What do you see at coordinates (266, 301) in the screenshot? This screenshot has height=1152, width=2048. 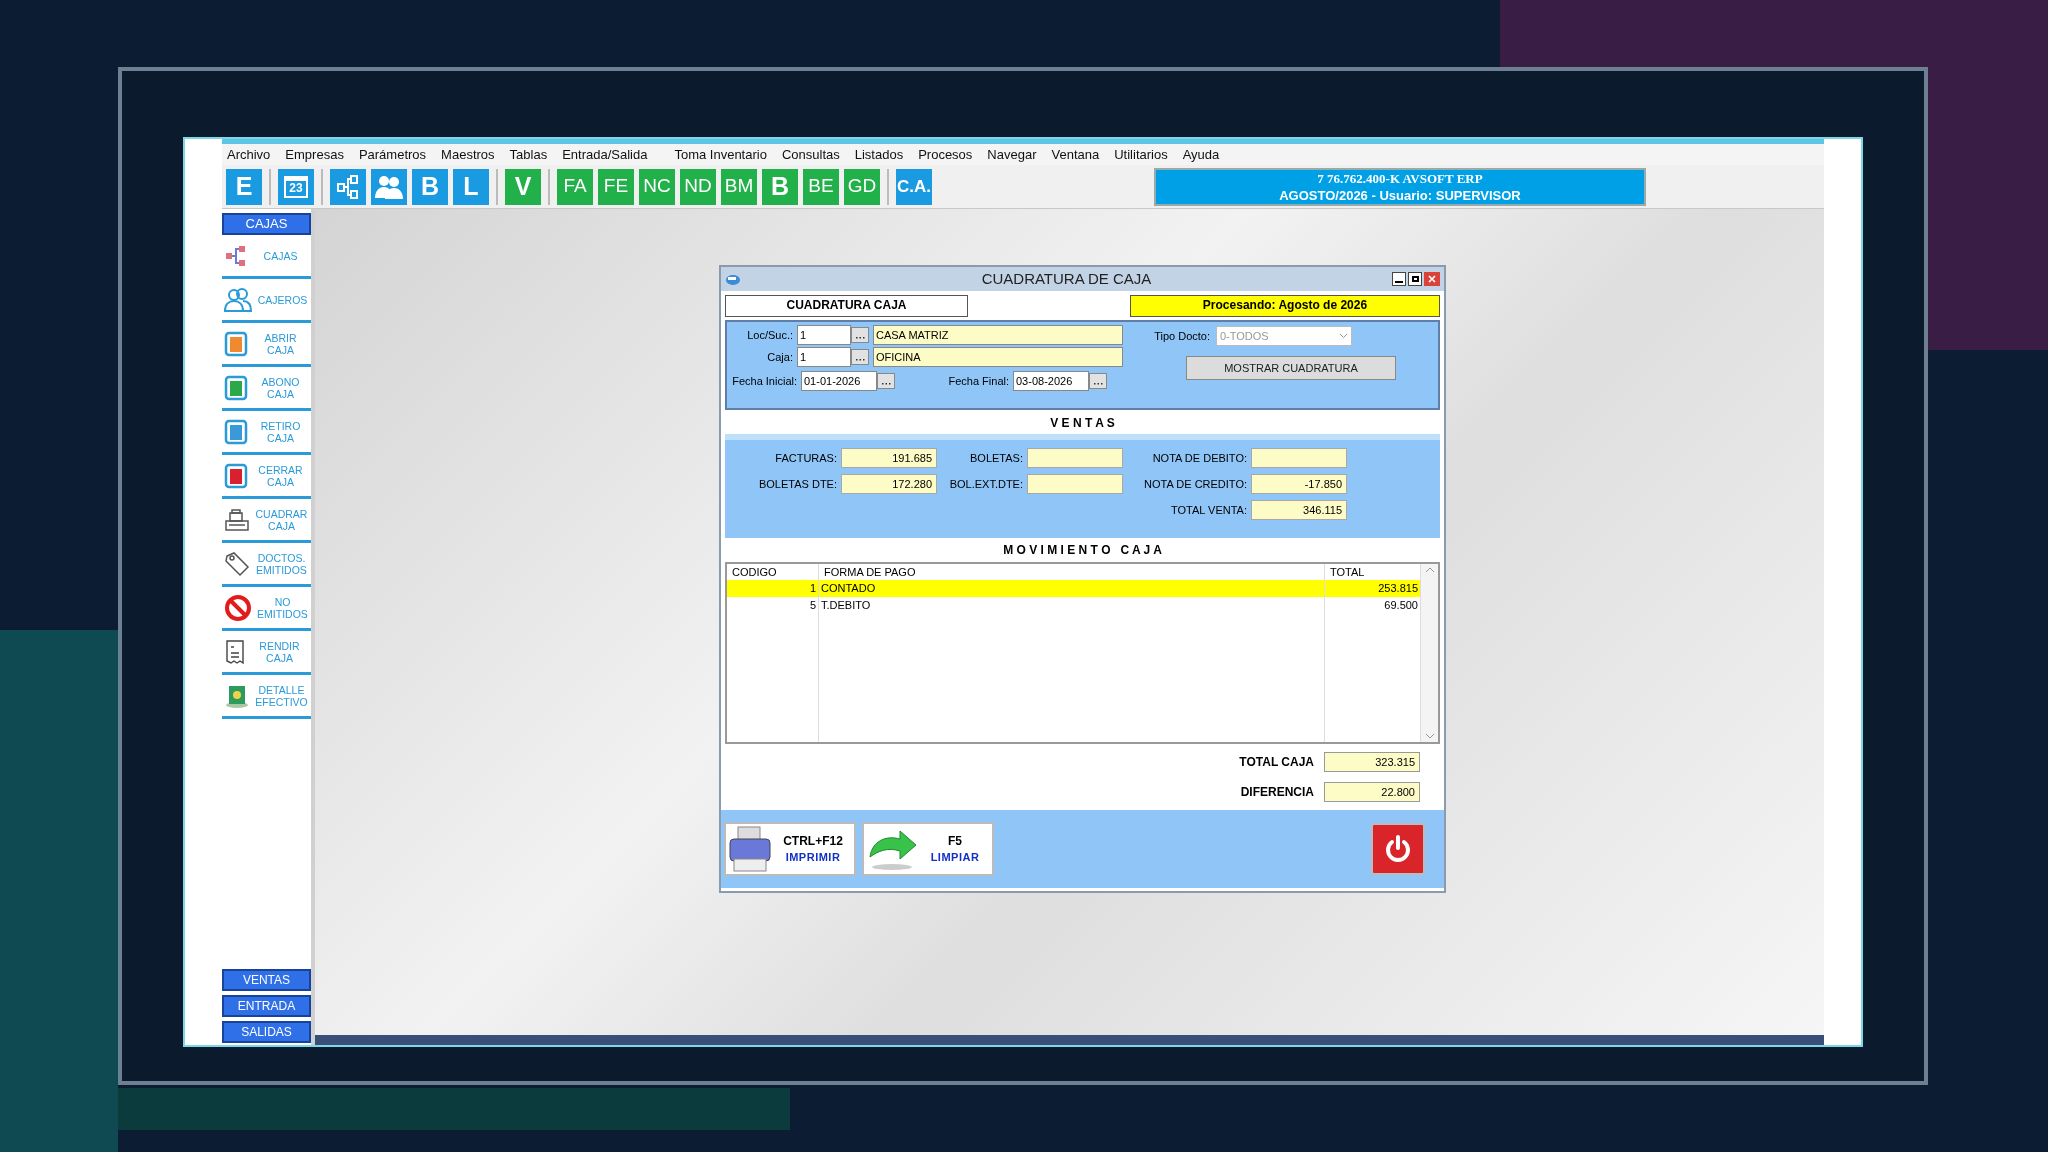 I see `sidebar-item: CAJEROS` at bounding box center [266, 301].